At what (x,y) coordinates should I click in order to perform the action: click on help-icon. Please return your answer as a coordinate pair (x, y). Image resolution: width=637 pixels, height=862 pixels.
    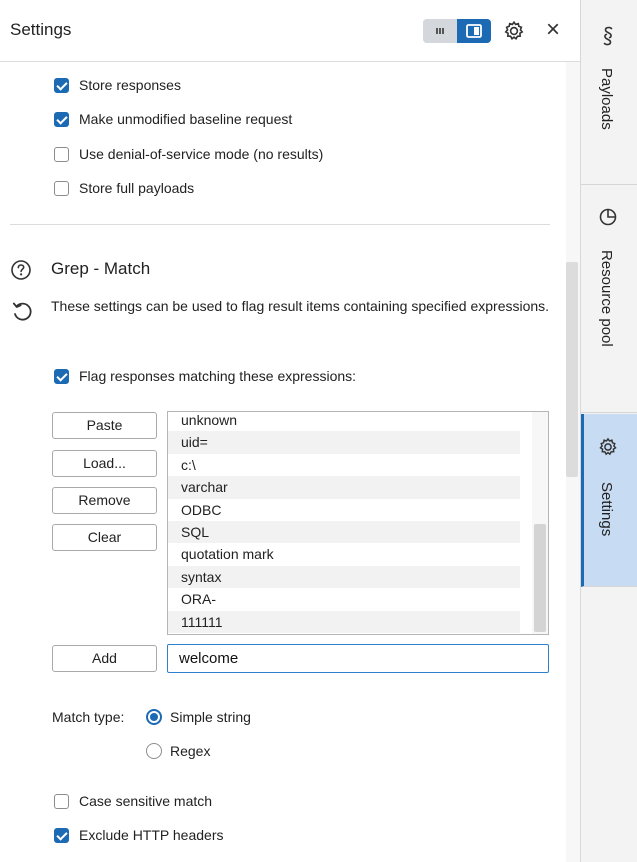
    Looking at the image, I should click on (21, 270).